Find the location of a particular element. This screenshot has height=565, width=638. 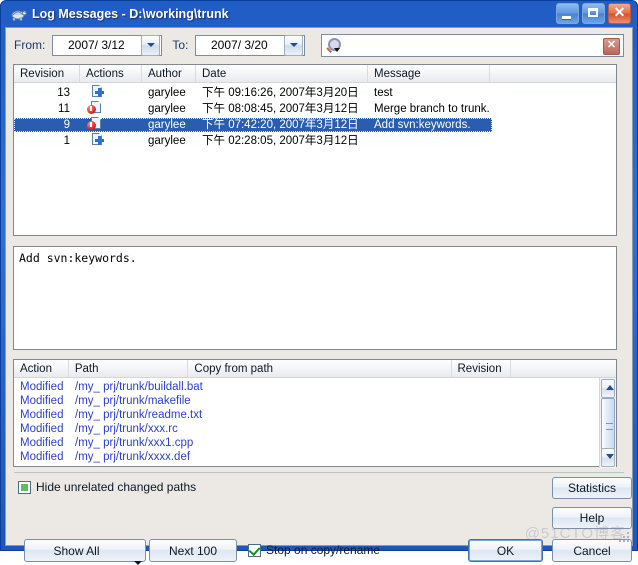

row-revision: 9 is located at coordinates (66, 125).